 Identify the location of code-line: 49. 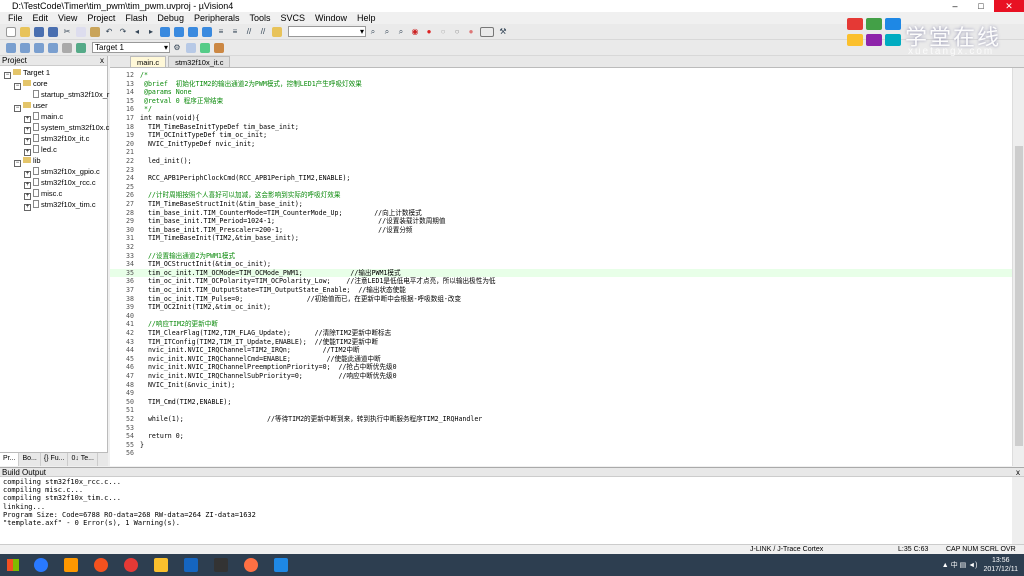
(561, 393).